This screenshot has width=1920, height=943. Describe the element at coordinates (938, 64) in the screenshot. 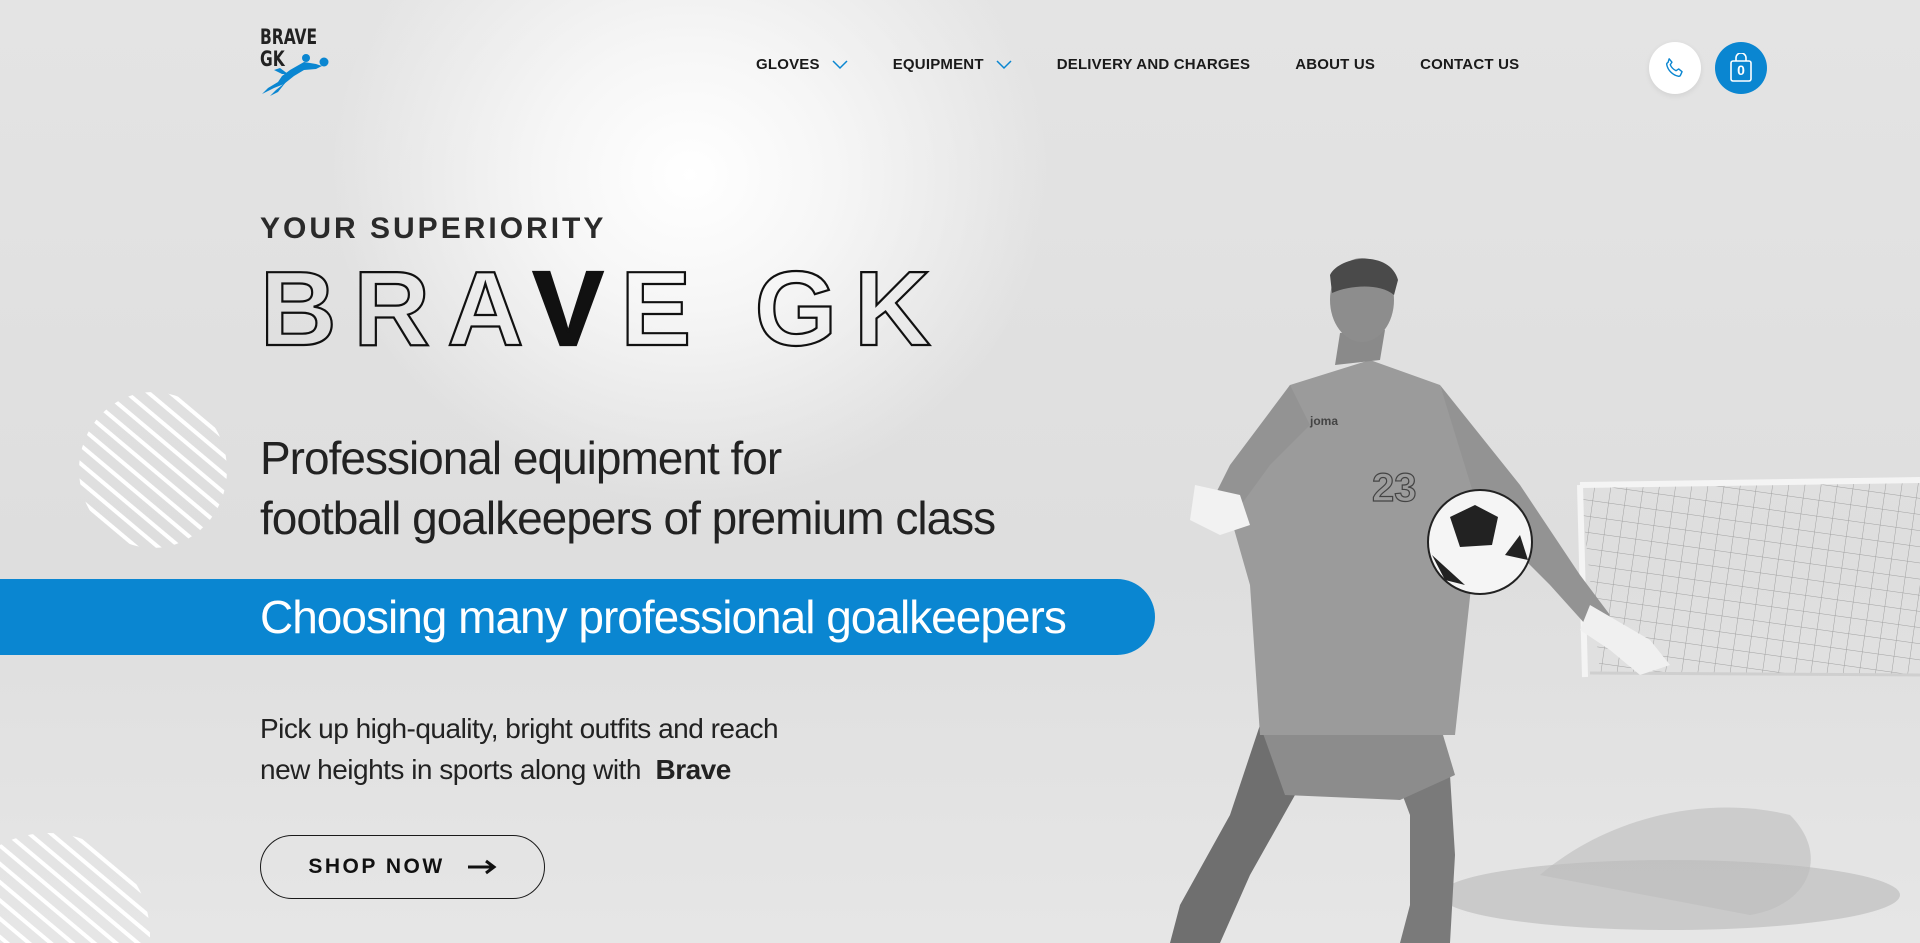

I see `nav-equipment-label: EQUIPMENT` at that location.